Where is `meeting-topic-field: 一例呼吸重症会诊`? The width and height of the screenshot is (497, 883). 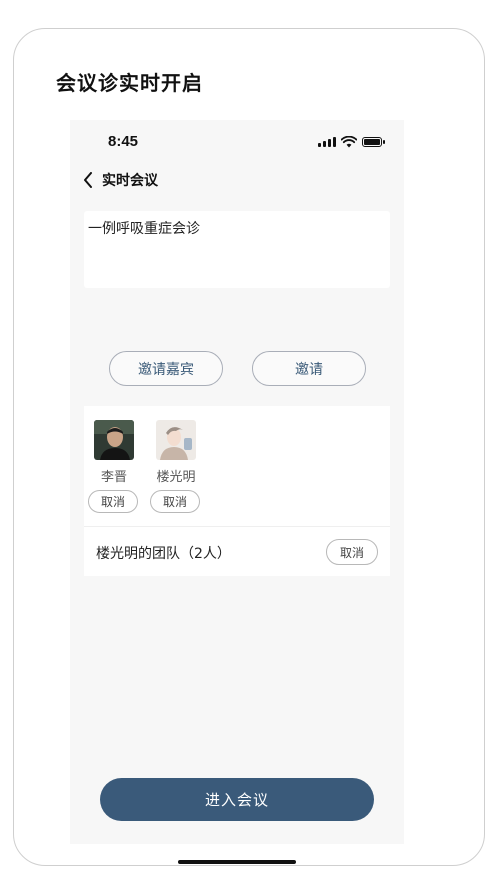 meeting-topic-field: 一例呼吸重症会诊 is located at coordinates (237, 249).